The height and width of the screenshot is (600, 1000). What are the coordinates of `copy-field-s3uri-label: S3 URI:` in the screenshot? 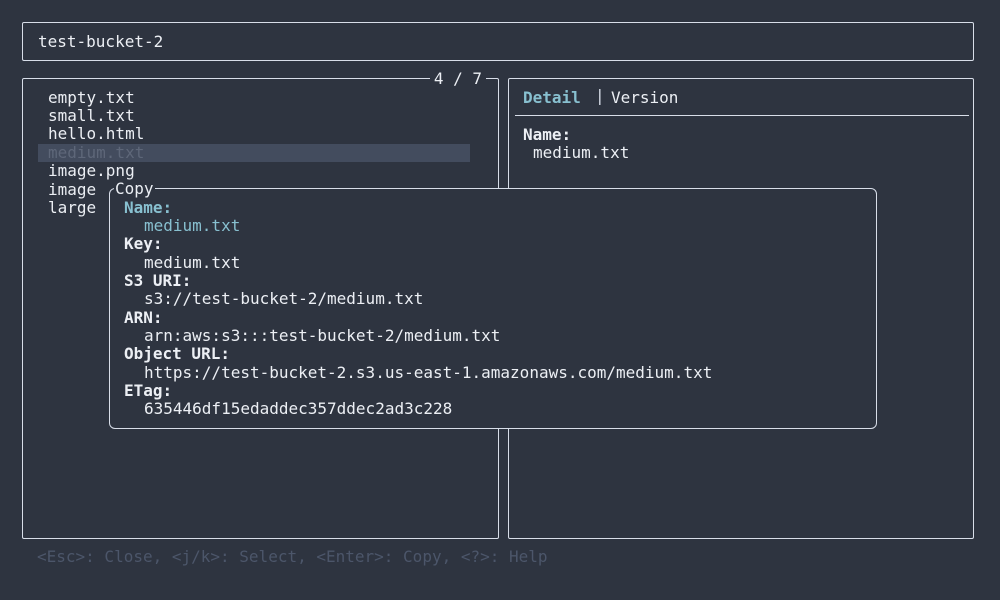 It's located at (157, 281).